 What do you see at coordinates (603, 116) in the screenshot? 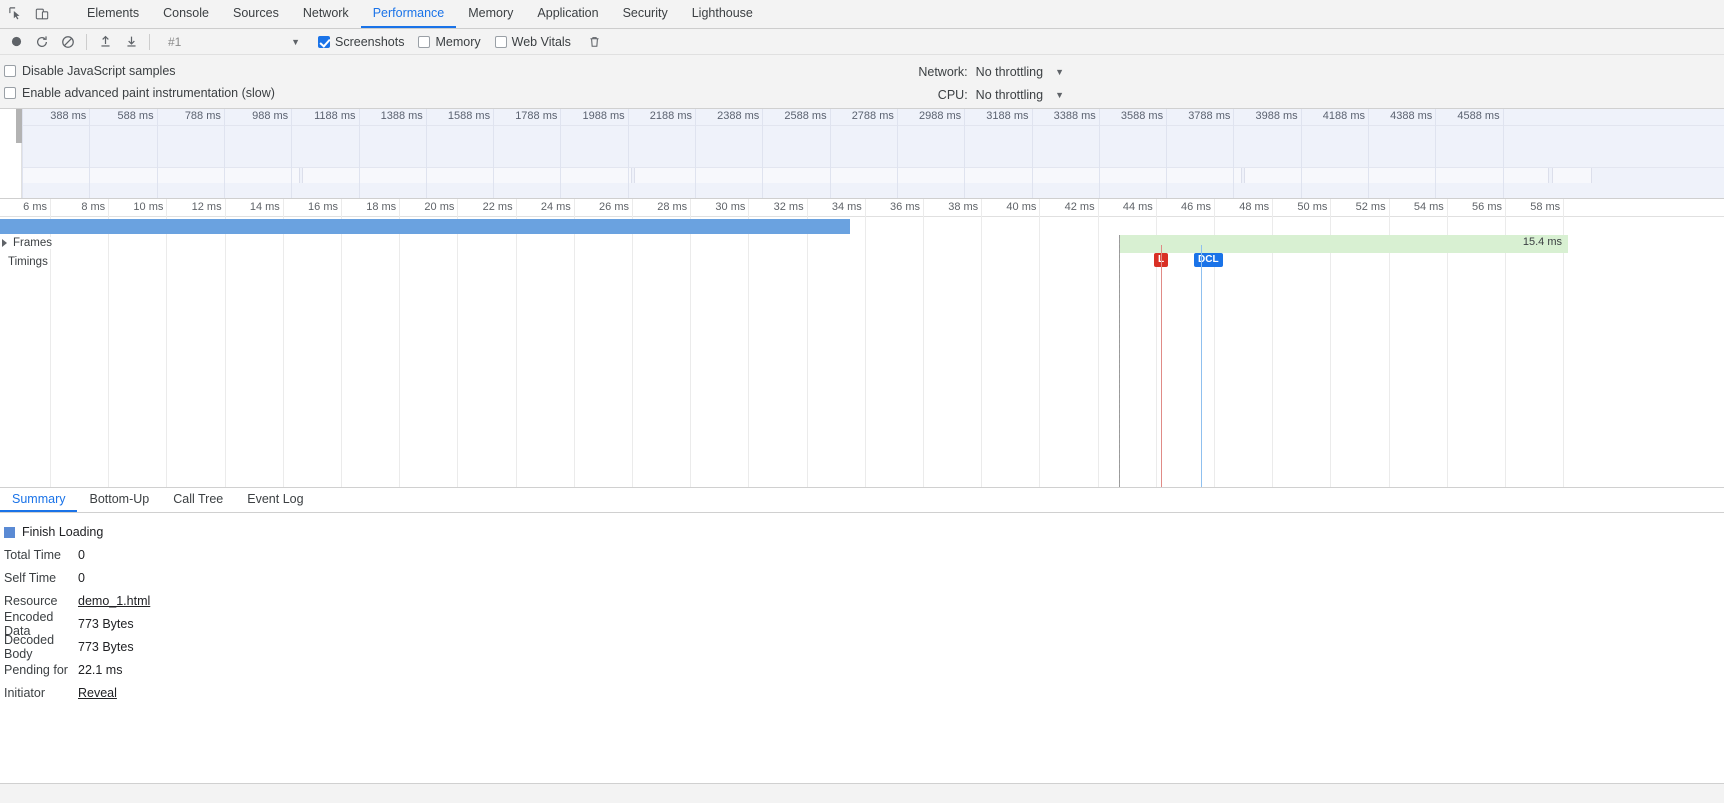
I see `overview-tick-label: 1988 ms` at bounding box center [603, 116].